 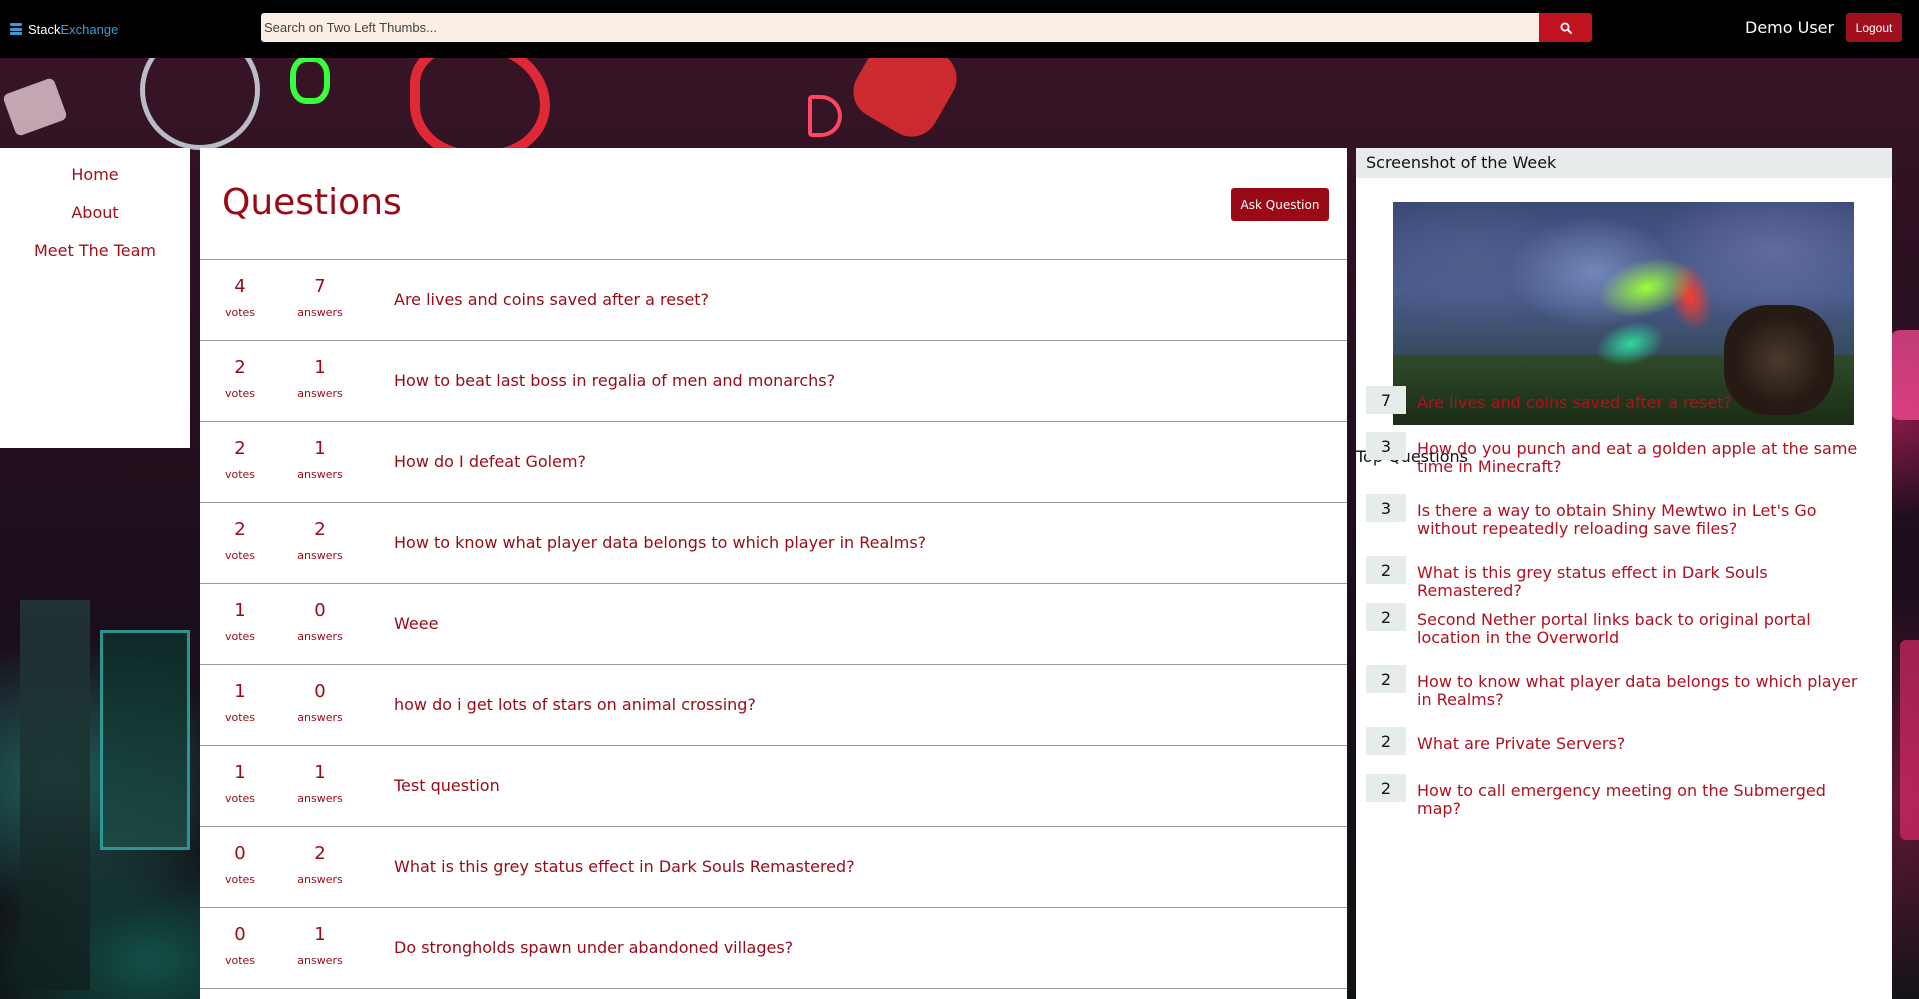 What do you see at coordinates (35, 107) in the screenshot?
I see `background-neon-white` at bounding box center [35, 107].